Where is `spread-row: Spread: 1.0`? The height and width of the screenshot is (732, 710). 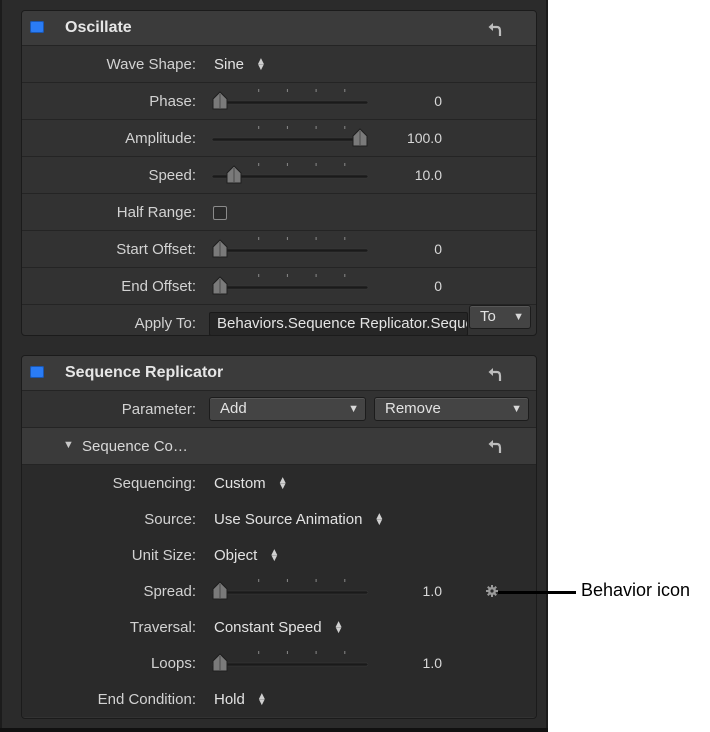
spread-row: Spread: 1.0 is located at coordinates (279, 591).